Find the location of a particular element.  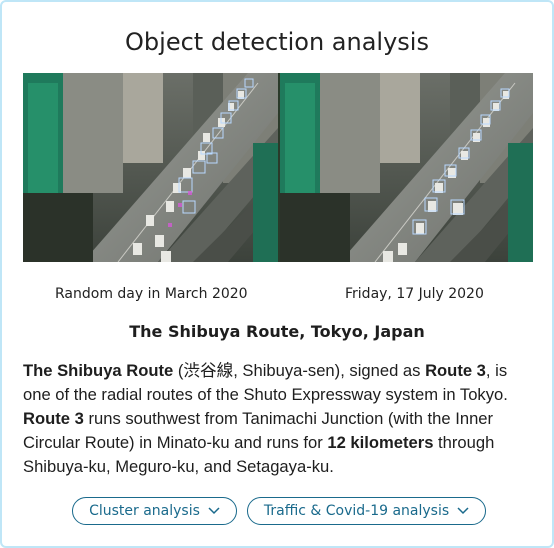

traffic-covid-analysis-button: Traffic & Covid-19 analysis is located at coordinates (366, 511).